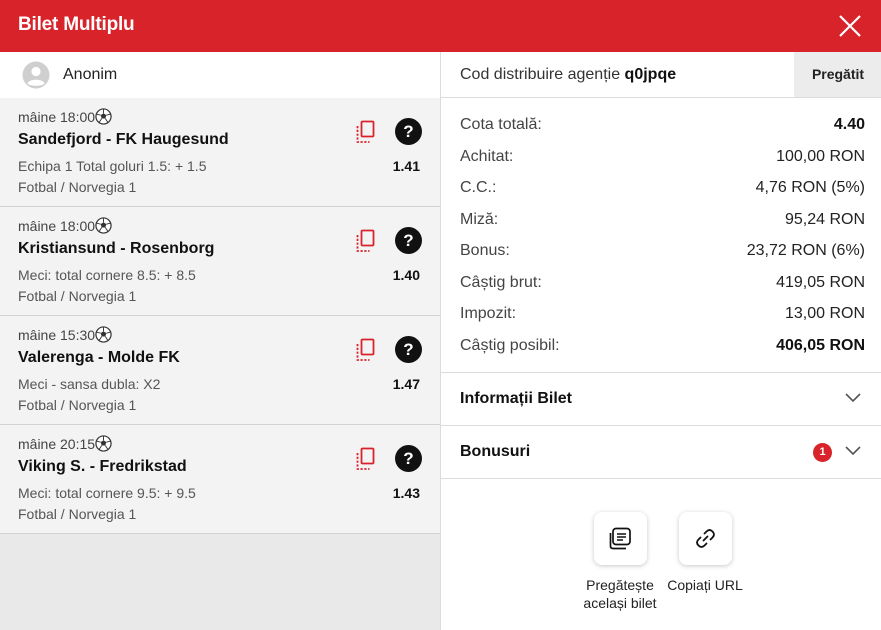 The image size is (881, 630). Describe the element at coordinates (102, 466) in the screenshot. I see `event-match: Viking S. - Fredrikstad` at that location.